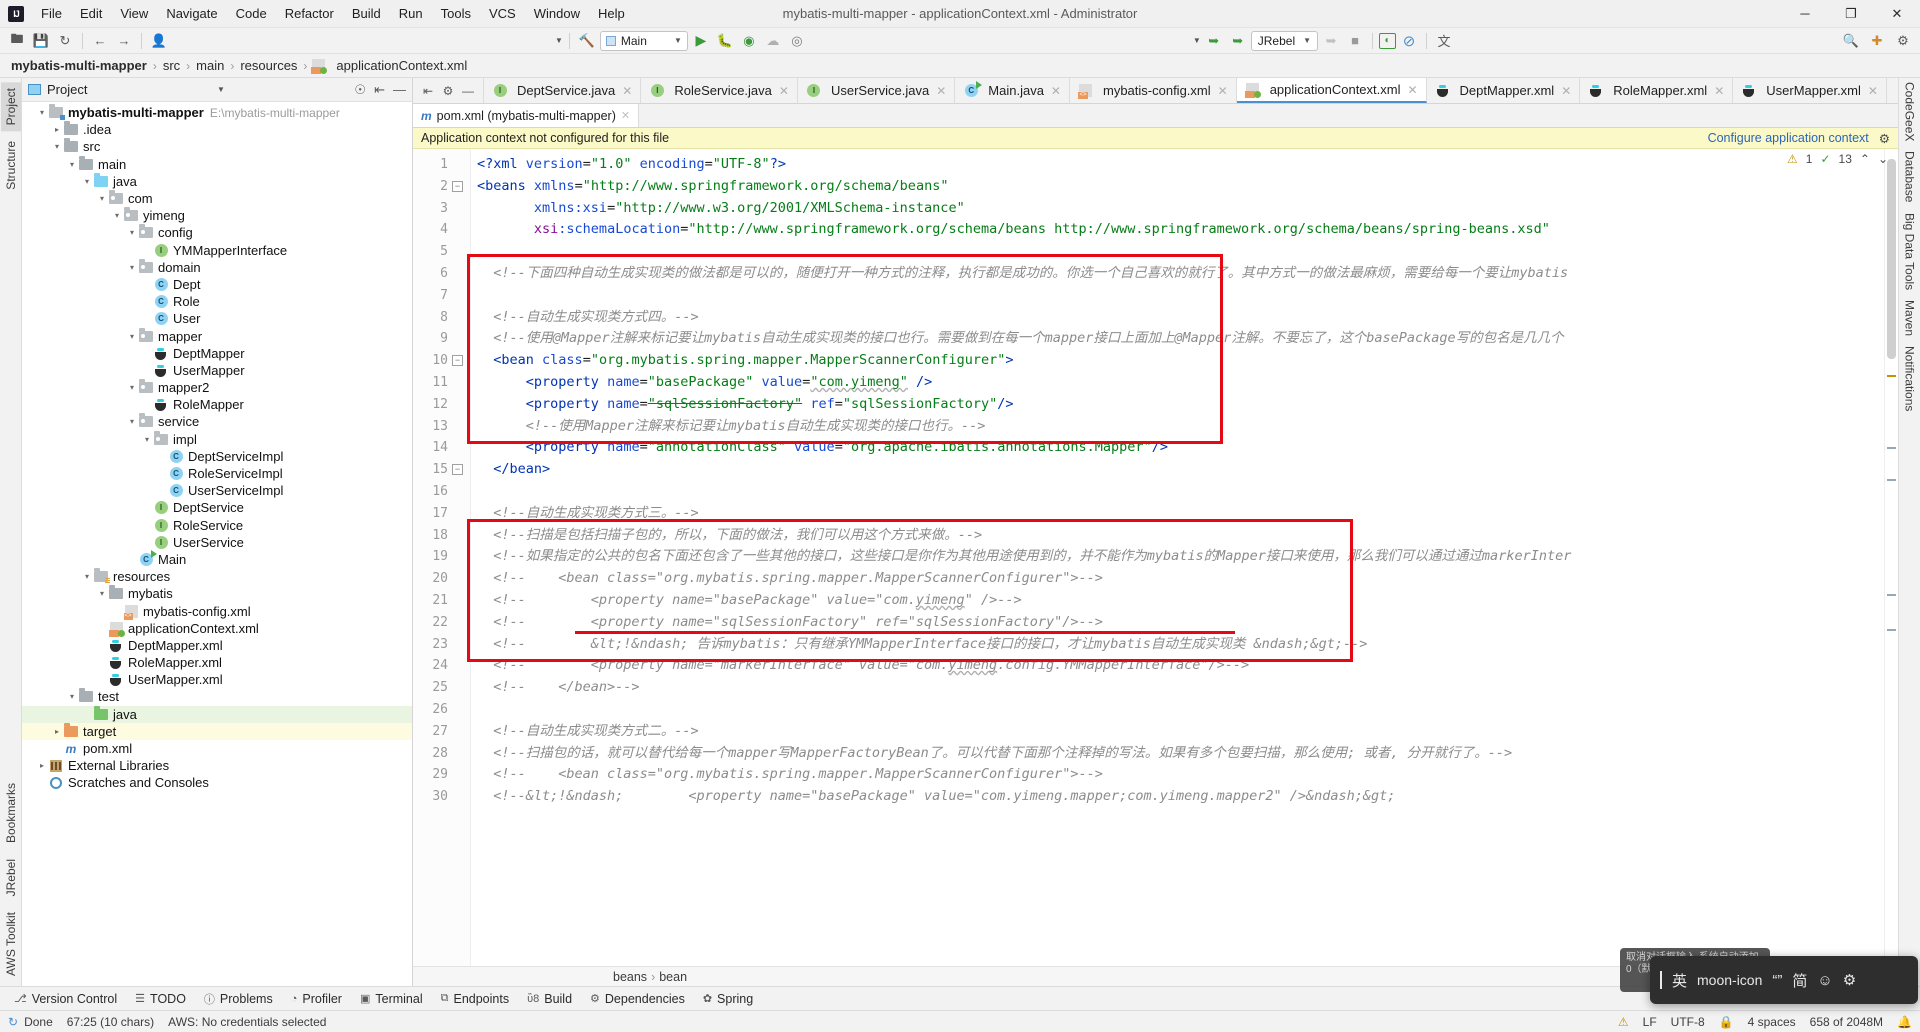  What do you see at coordinates (1177, 732) in the screenshot?
I see `code-line: <!--自动生成实现类方式二。-->` at bounding box center [1177, 732].